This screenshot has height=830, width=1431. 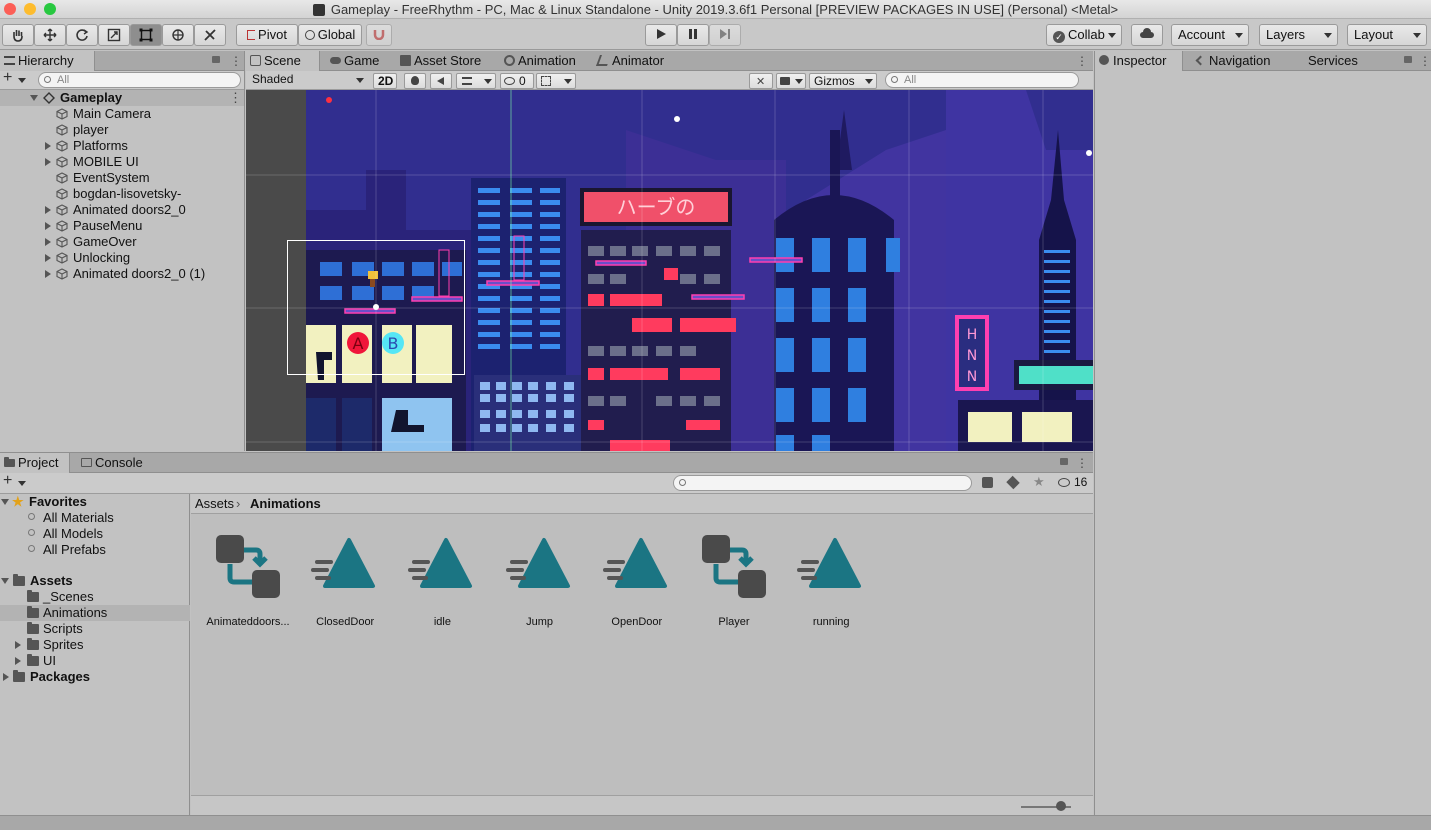 What do you see at coordinates (95, 677) in the screenshot?
I see `packages-row: Packages` at bounding box center [95, 677].